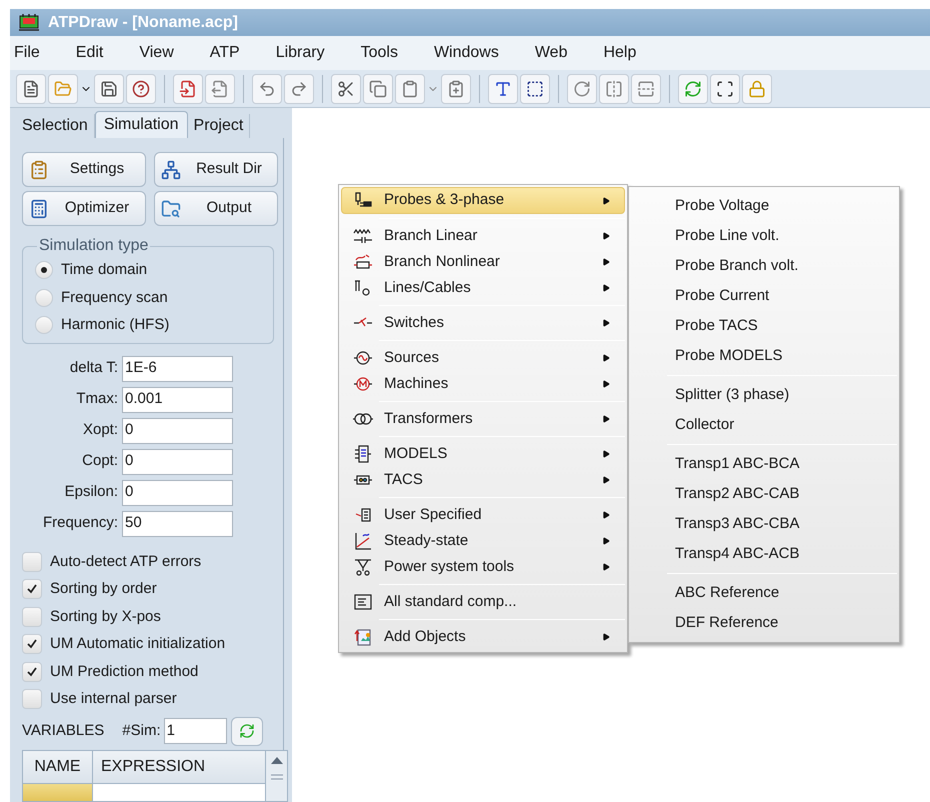  I want to click on menu-item: DEF Reference, so click(726, 623).